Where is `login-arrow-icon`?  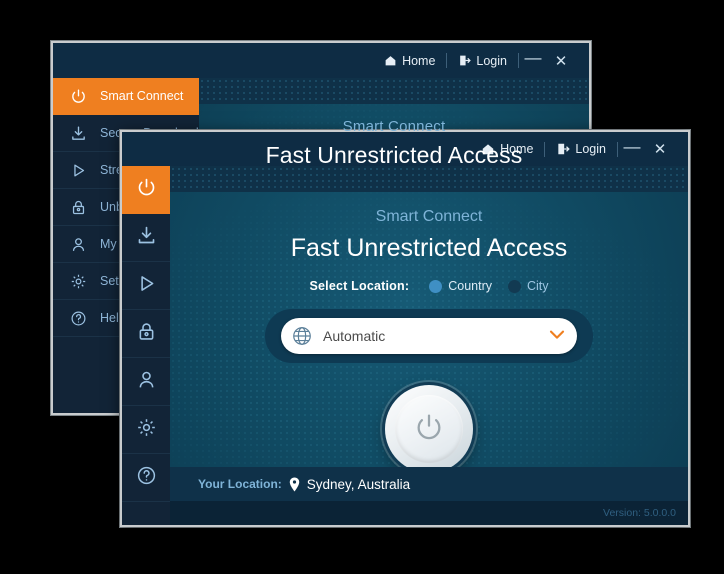 login-arrow-icon is located at coordinates (465, 60).